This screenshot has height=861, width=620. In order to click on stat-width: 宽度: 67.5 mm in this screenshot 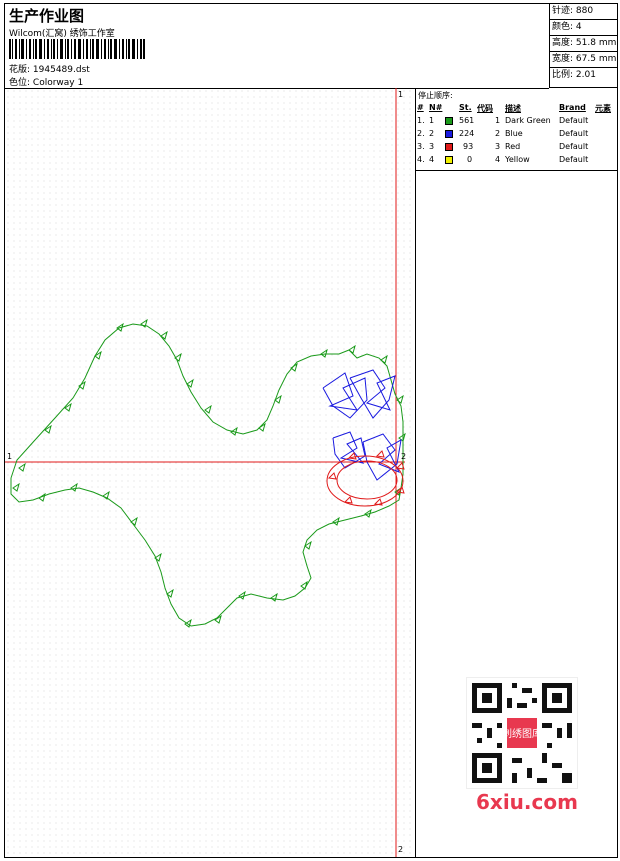, I will do `click(583, 60)`.